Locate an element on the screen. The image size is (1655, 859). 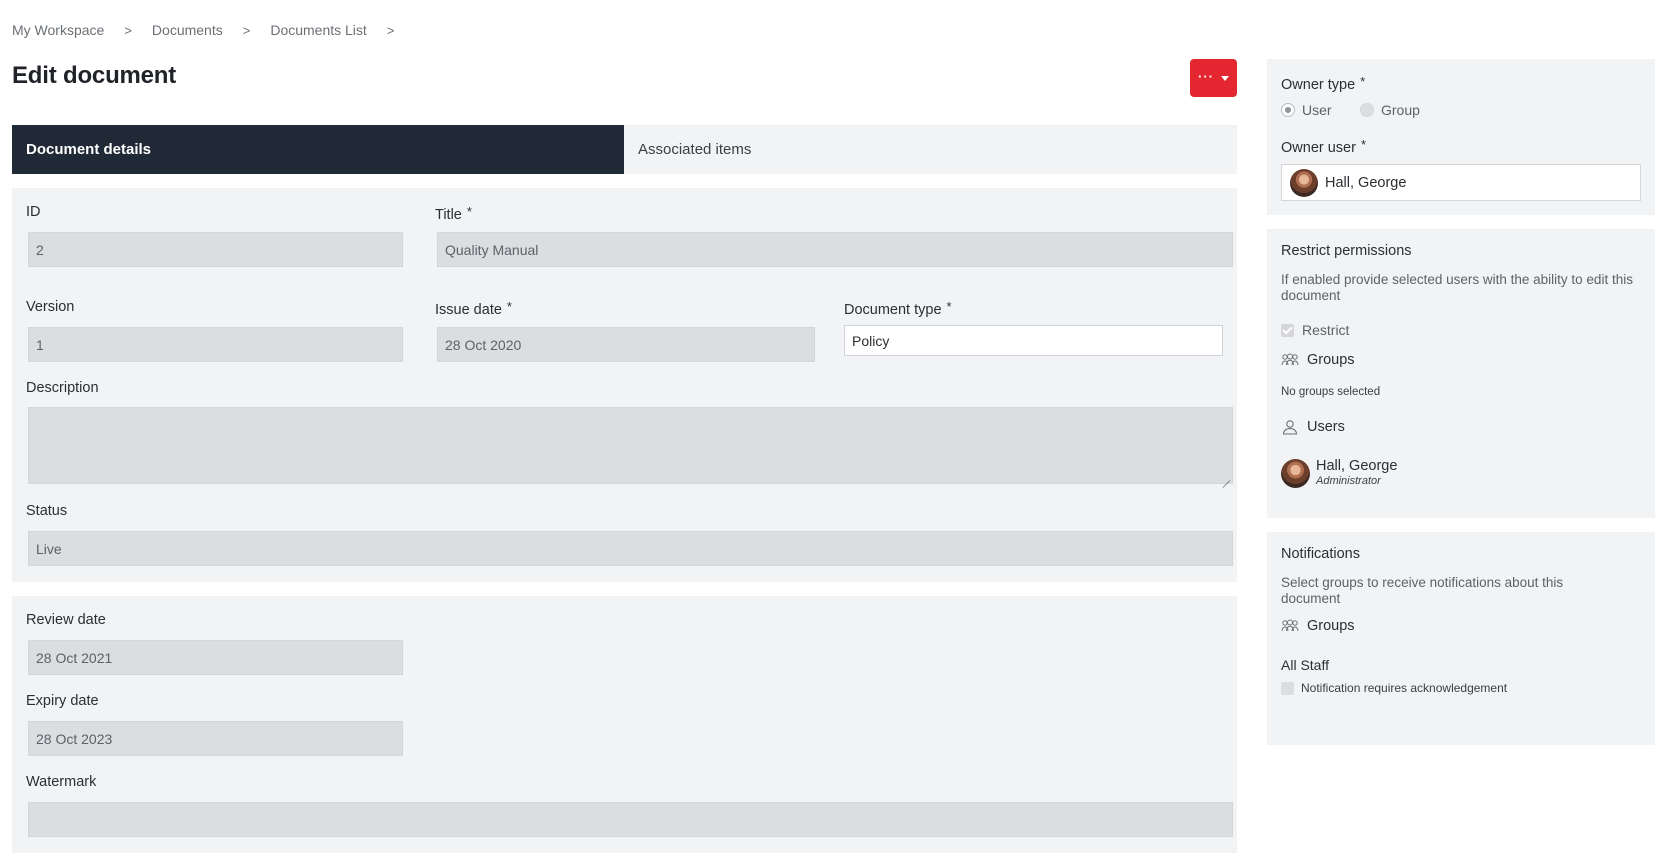
id-field: 2 is located at coordinates (215, 249).